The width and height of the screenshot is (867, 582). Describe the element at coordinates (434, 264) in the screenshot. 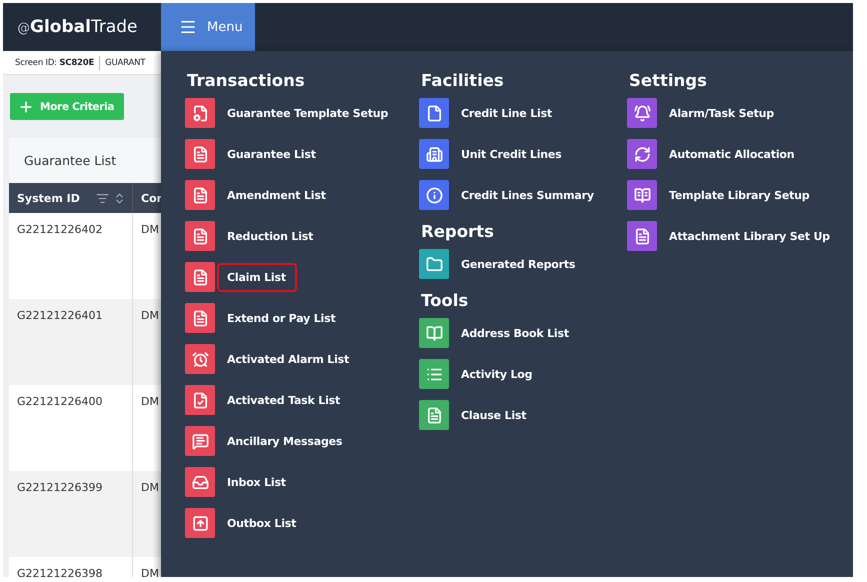

I see `folder-icon` at that location.